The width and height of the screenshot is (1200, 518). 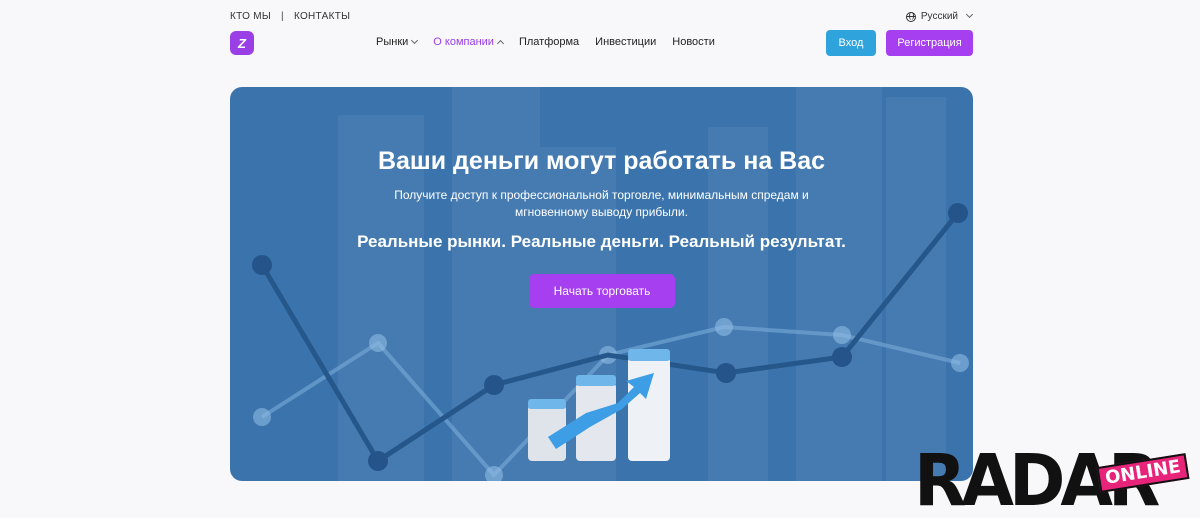 I want to click on nav-item-investments: Инвестиции, so click(x=625, y=42).